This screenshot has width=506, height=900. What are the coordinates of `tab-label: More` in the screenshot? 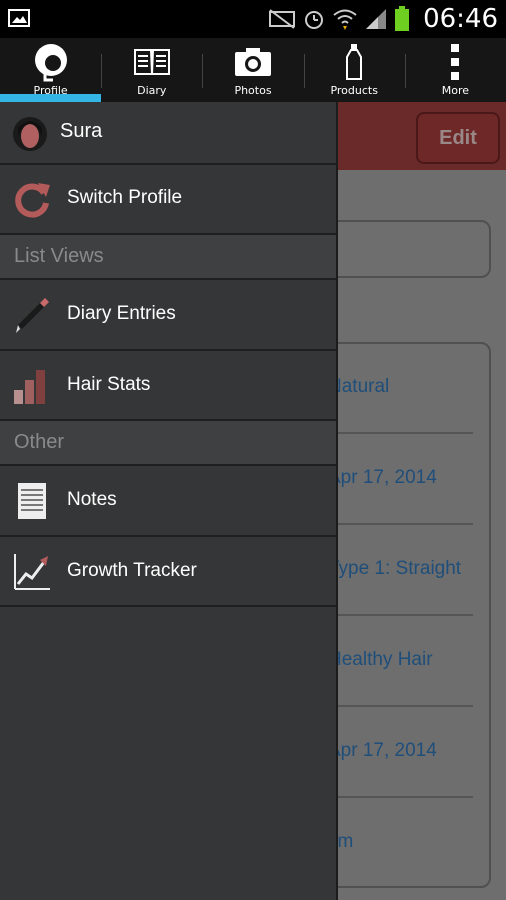 It's located at (455, 90).